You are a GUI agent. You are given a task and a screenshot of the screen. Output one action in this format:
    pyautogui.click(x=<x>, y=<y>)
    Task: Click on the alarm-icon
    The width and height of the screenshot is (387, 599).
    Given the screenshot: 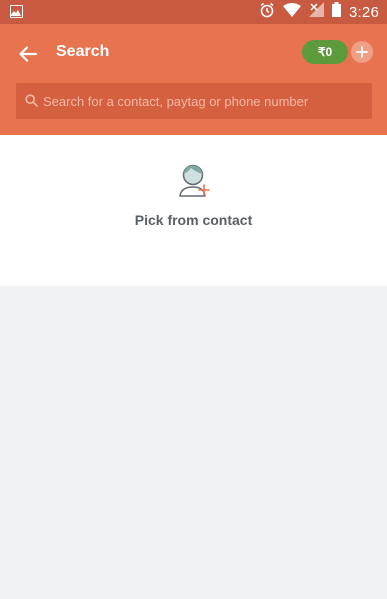 What is the action you would take?
    pyautogui.click(x=267, y=12)
    